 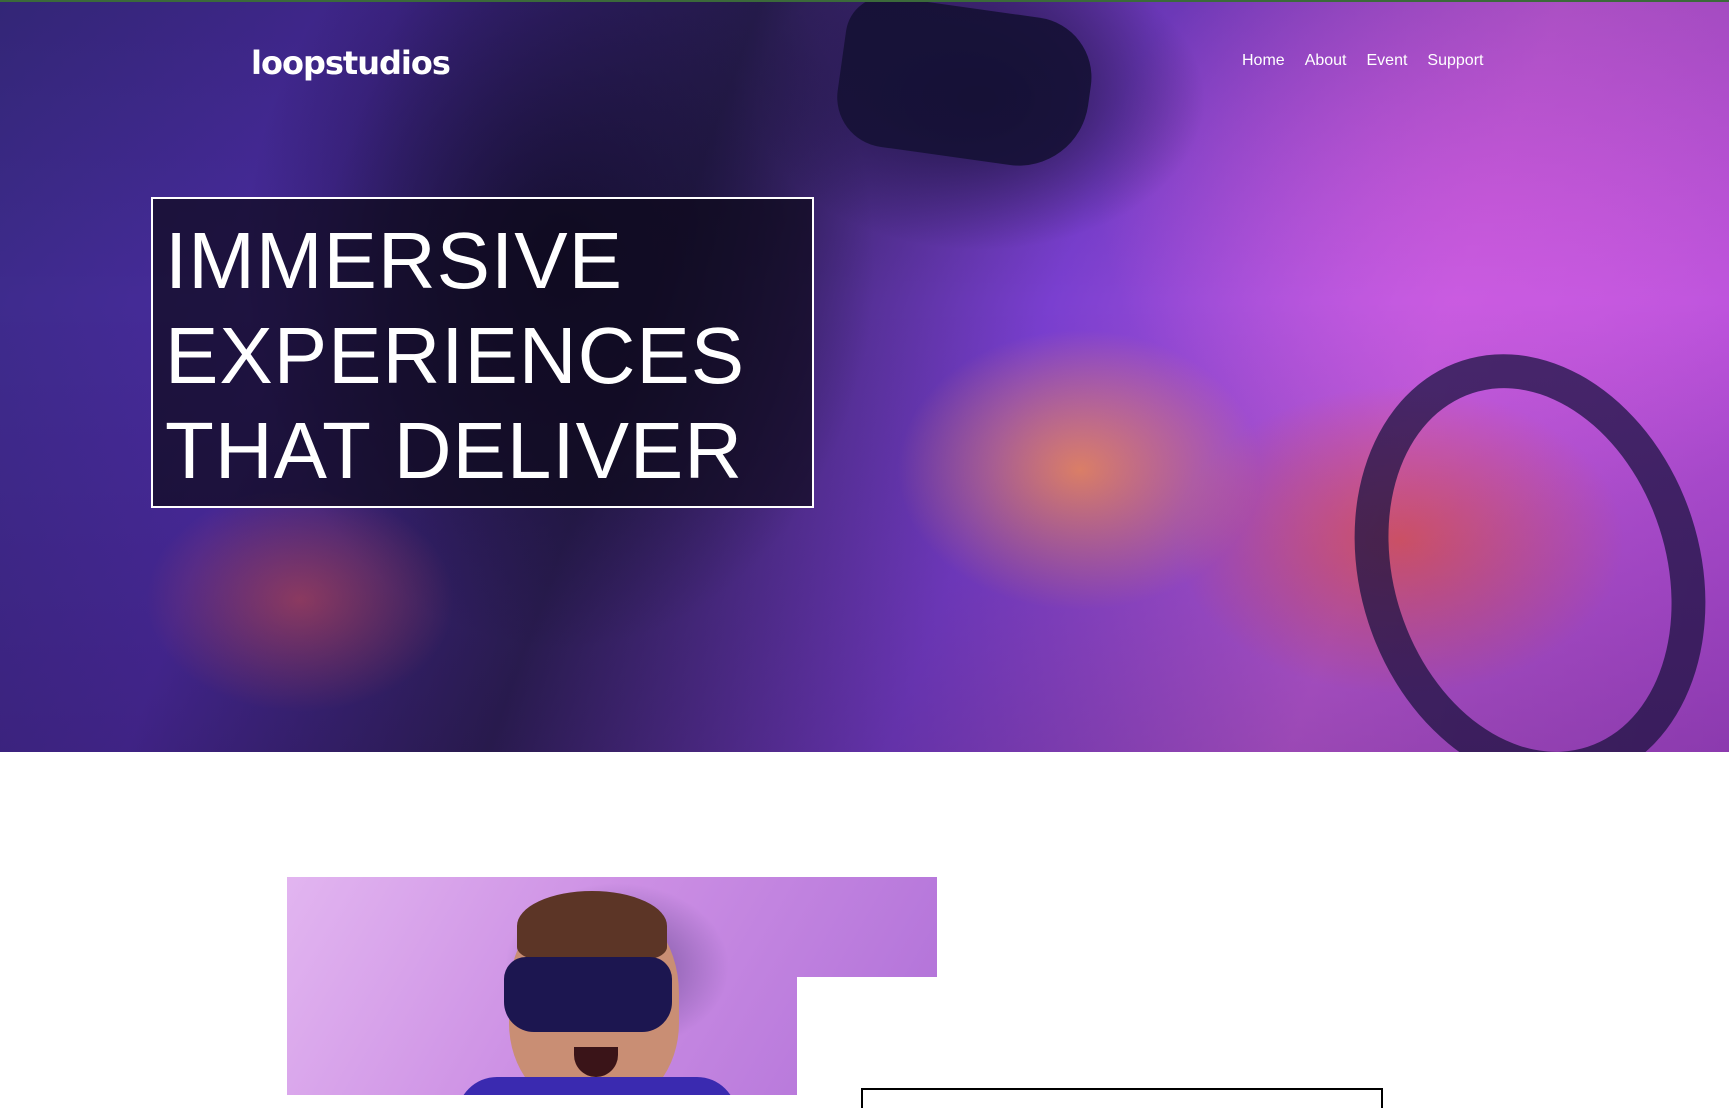 What do you see at coordinates (864, 1) in the screenshot?
I see `top-accent-line` at bounding box center [864, 1].